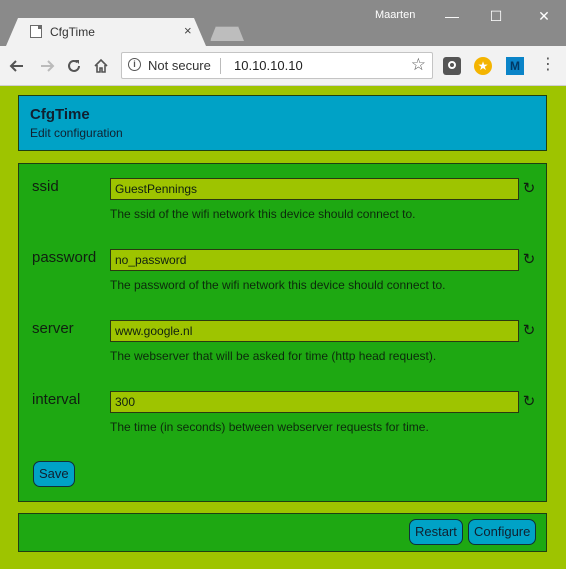 This screenshot has height=569, width=566. Describe the element at coordinates (54, 474) in the screenshot. I see `save-button: Save` at that location.